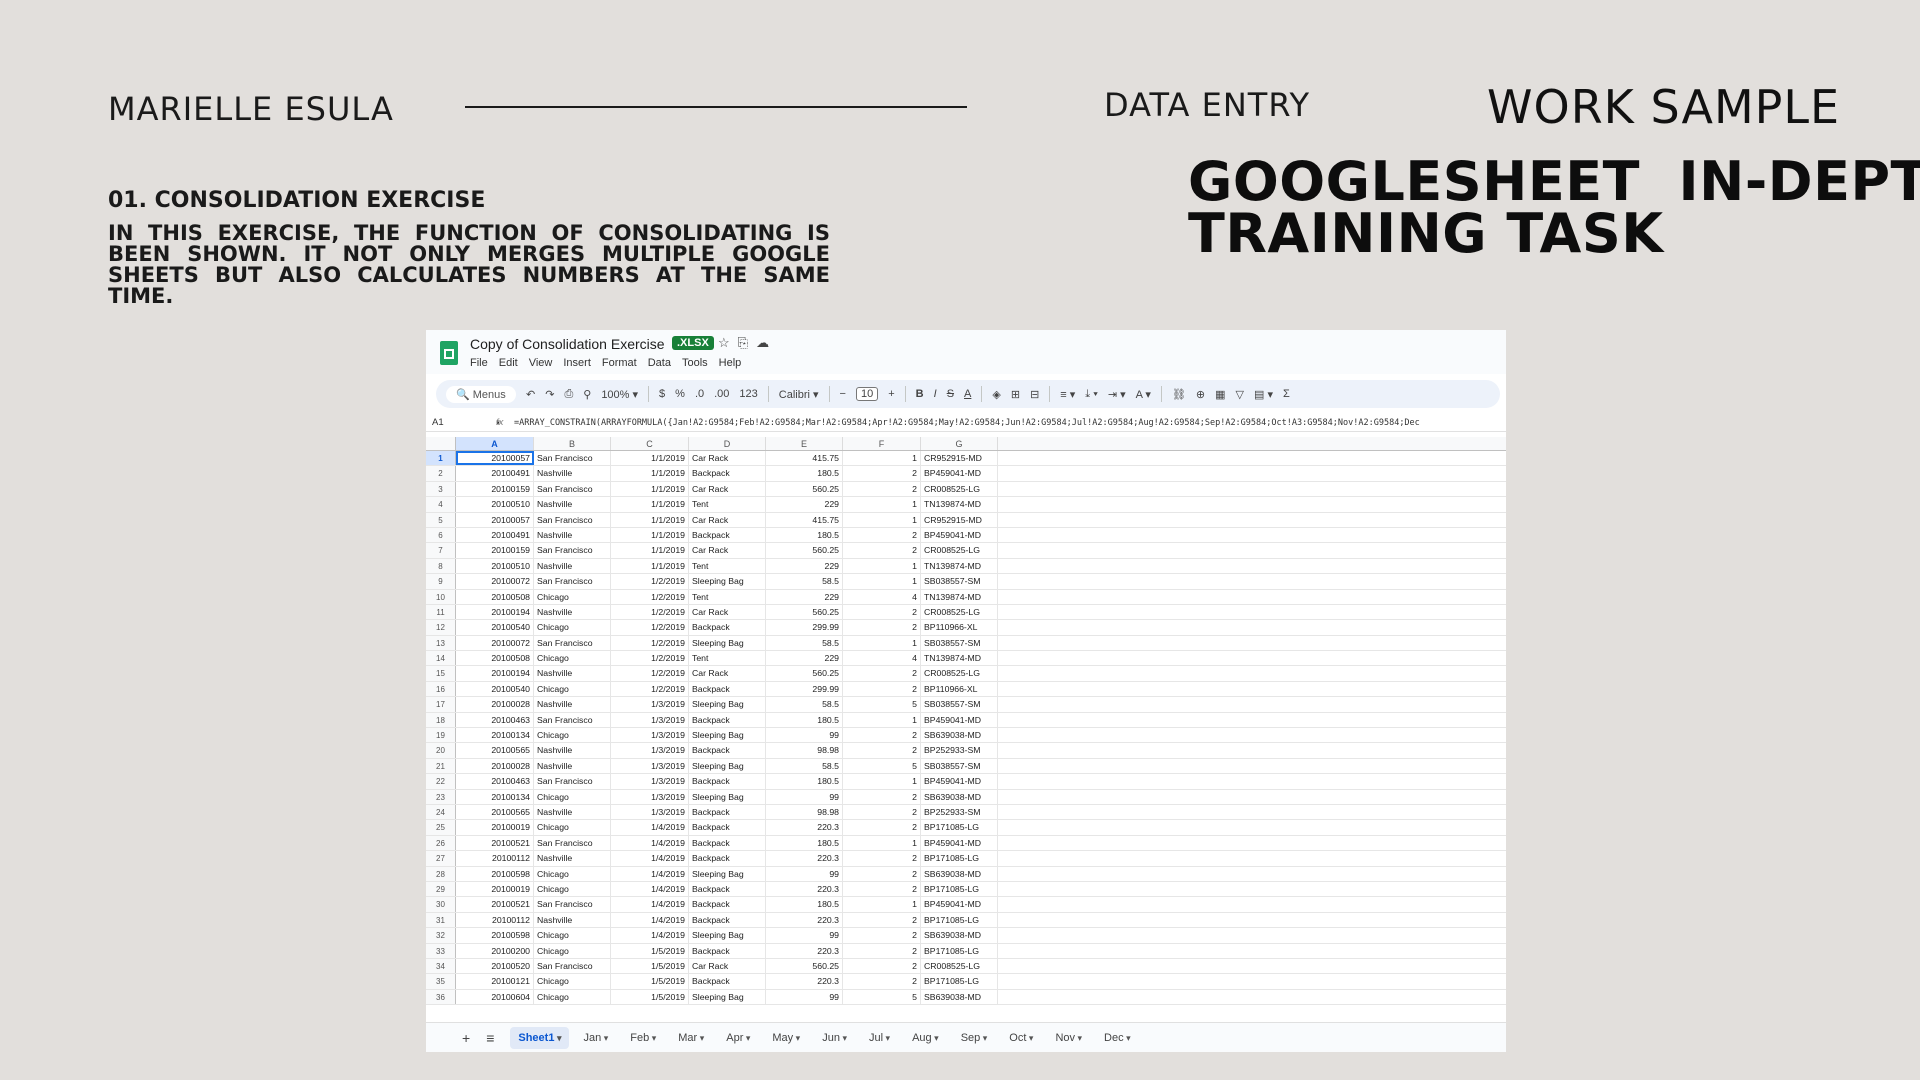  I want to click on sheet-tab-nov: Nov, so click(1068, 1038).